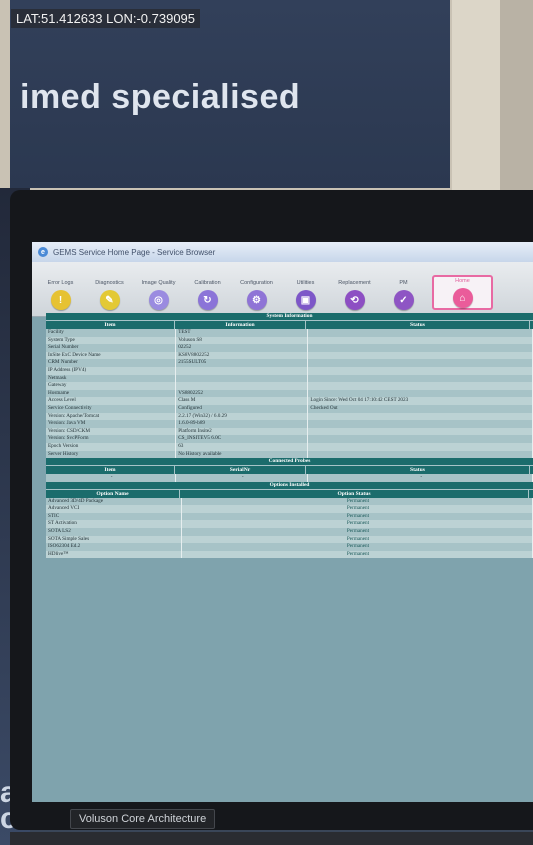  Describe the element at coordinates (305, 283) in the screenshot. I see `toolbar-label: Utilities` at that location.